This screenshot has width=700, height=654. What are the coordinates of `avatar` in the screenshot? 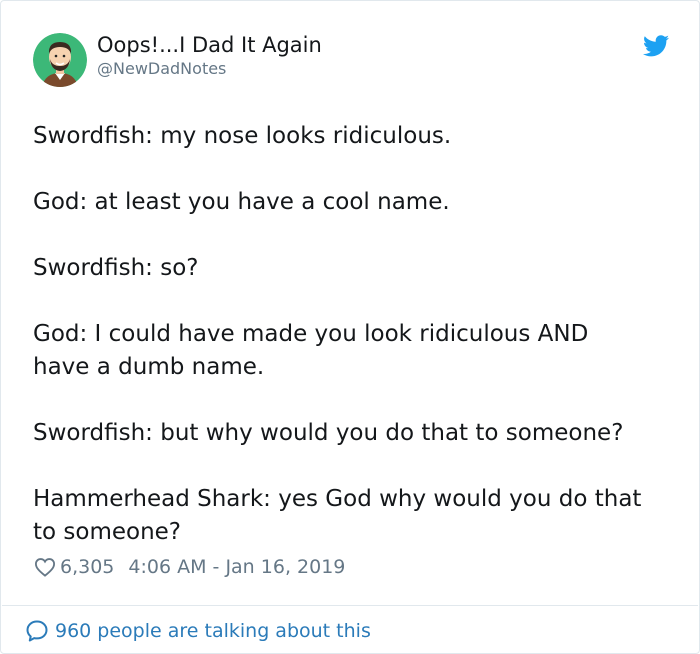 It's located at (60, 60).